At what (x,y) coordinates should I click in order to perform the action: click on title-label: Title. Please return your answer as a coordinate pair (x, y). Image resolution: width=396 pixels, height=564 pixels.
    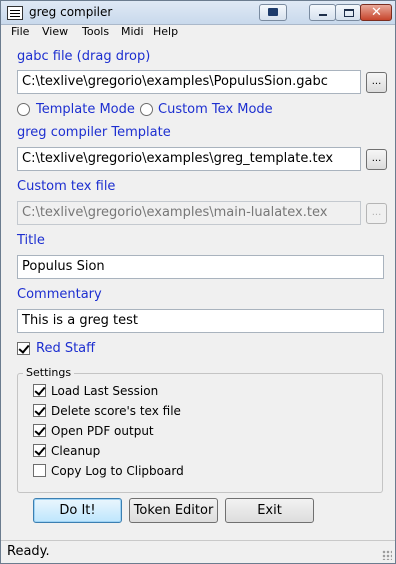
    Looking at the image, I should click on (31, 240).